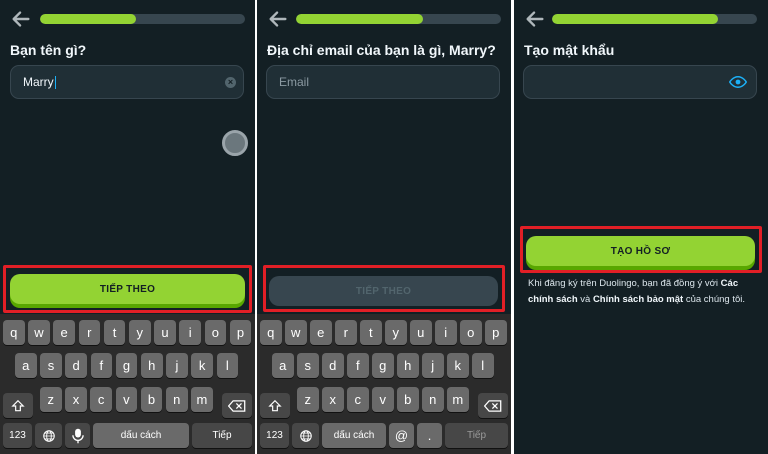  Describe the element at coordinates (640, 82) in the screenshot. I see `password-input` at that location.